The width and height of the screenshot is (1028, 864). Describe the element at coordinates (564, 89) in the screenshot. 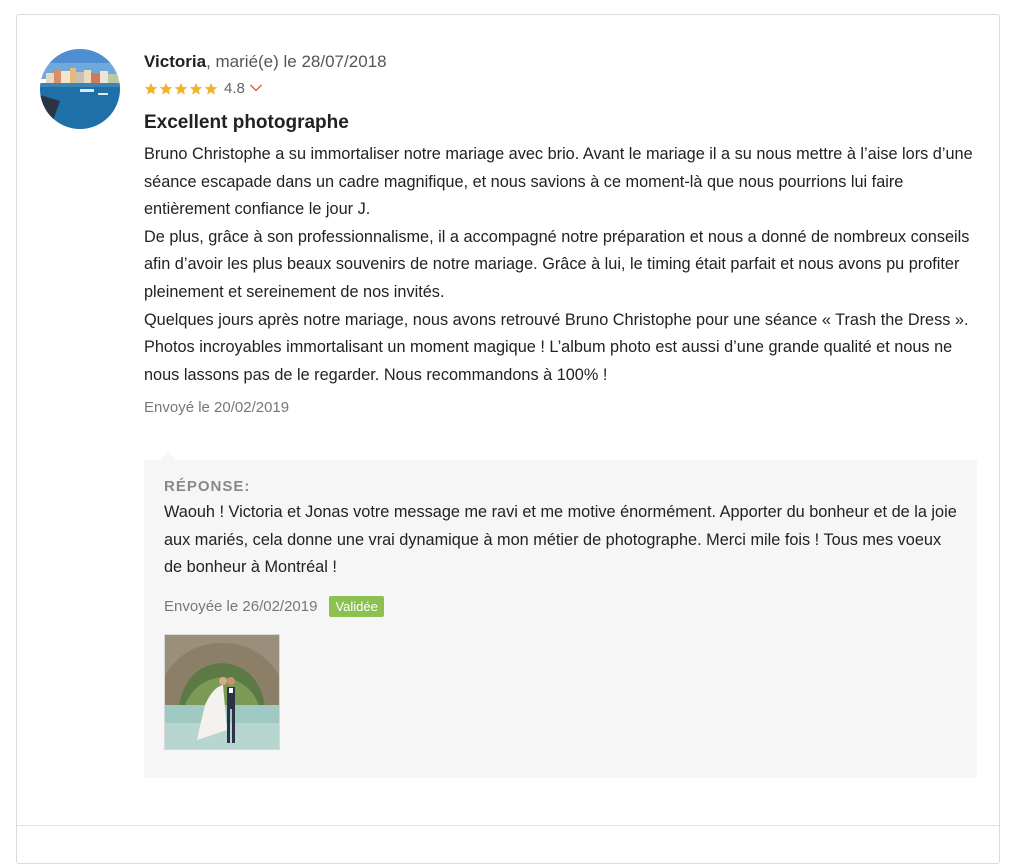

I see `rating-row: 4.8` at that location.